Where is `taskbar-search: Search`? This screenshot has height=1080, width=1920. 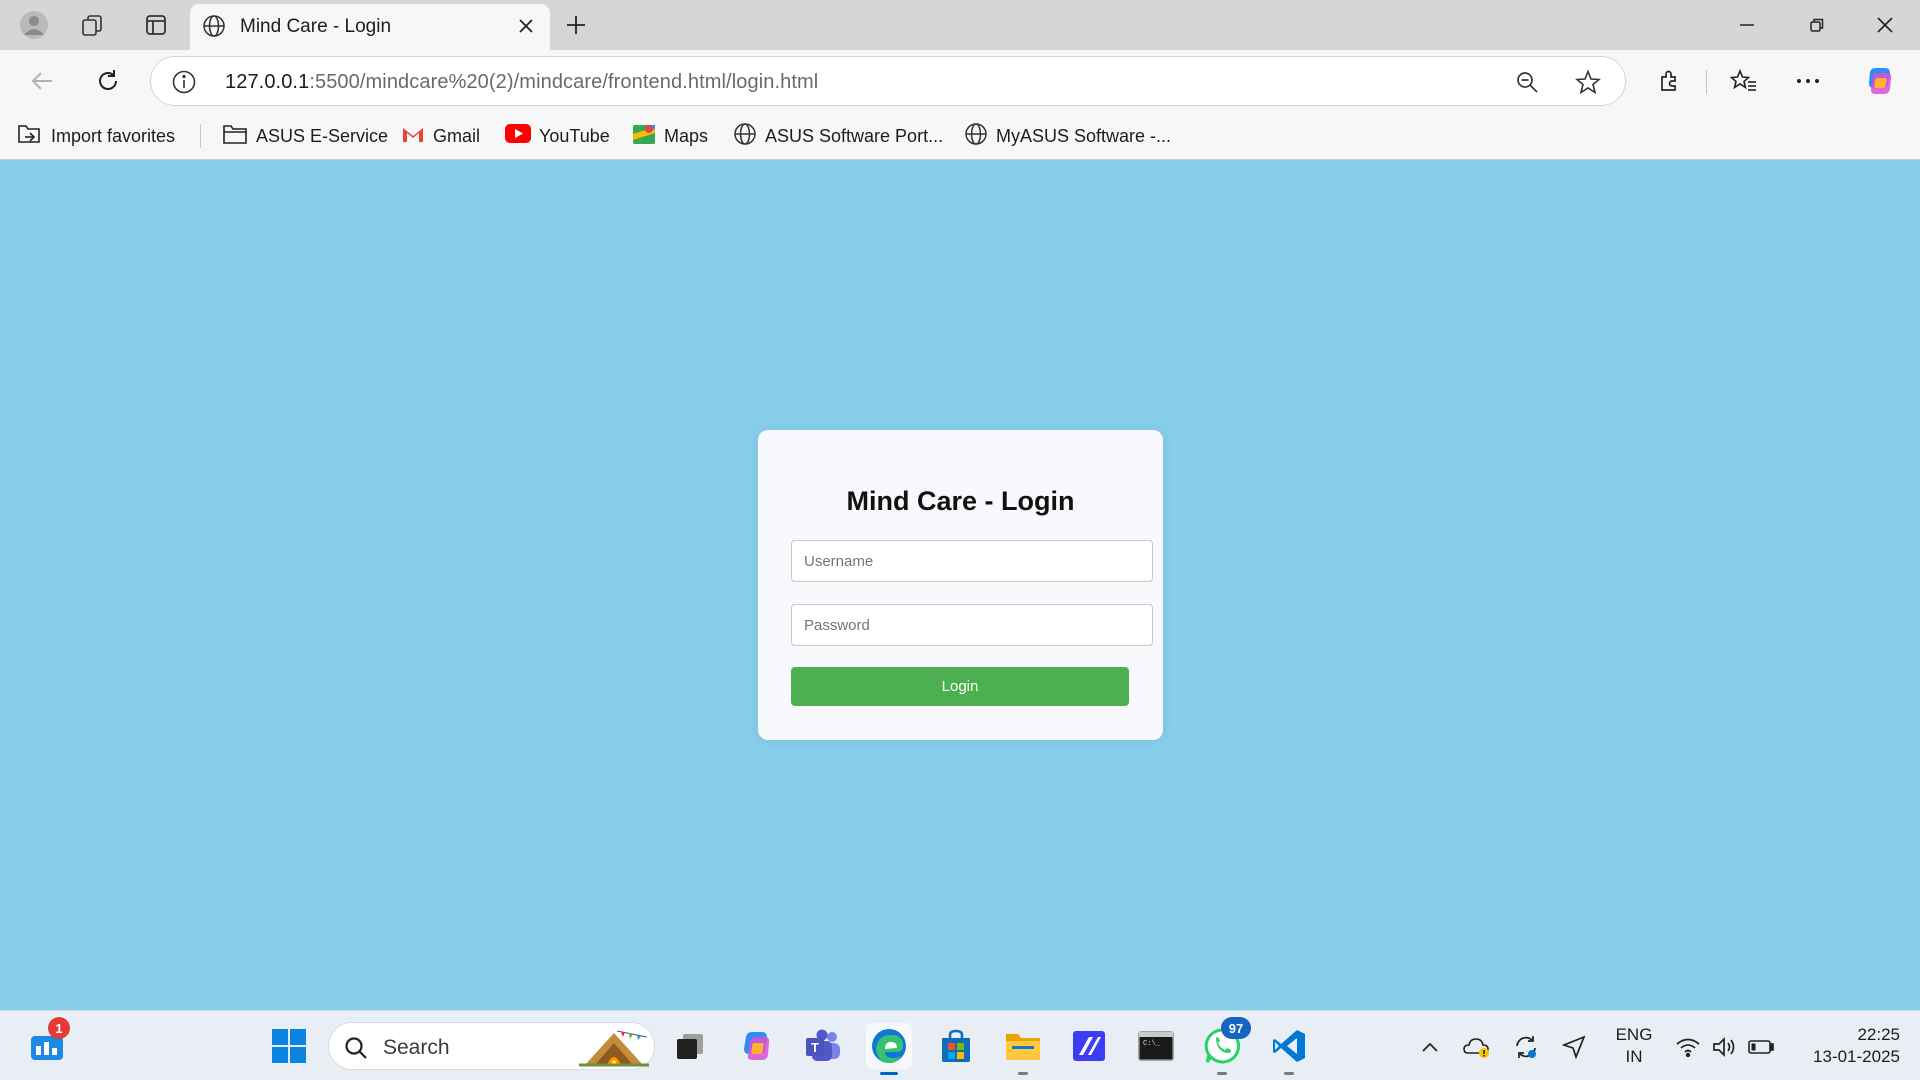 taskbar-search: Search is located at coordinates (491, 1046).